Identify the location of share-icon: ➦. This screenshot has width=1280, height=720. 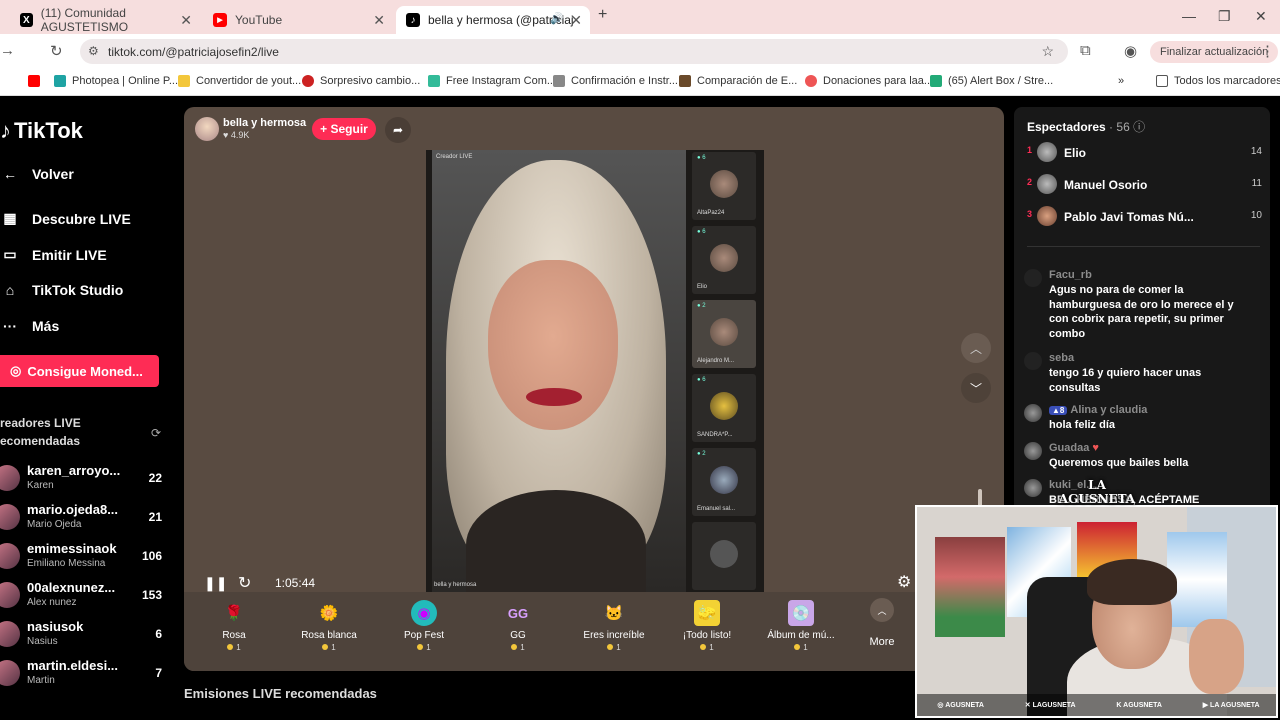
(398, 130).